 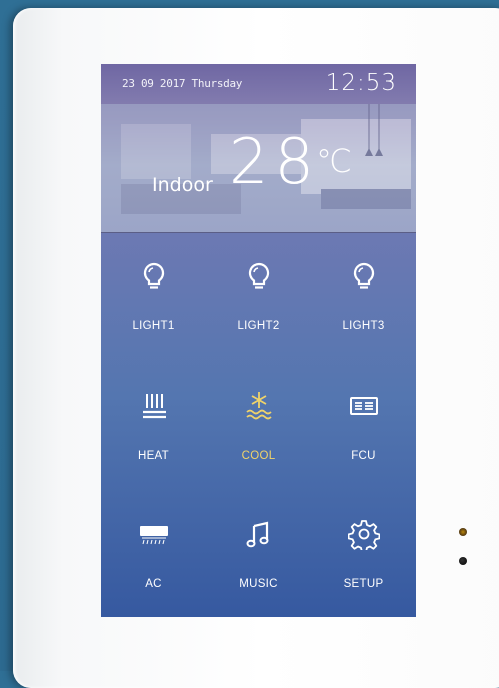 I want to click on tile-label: LIGHT2, so click(x=258, y=326).